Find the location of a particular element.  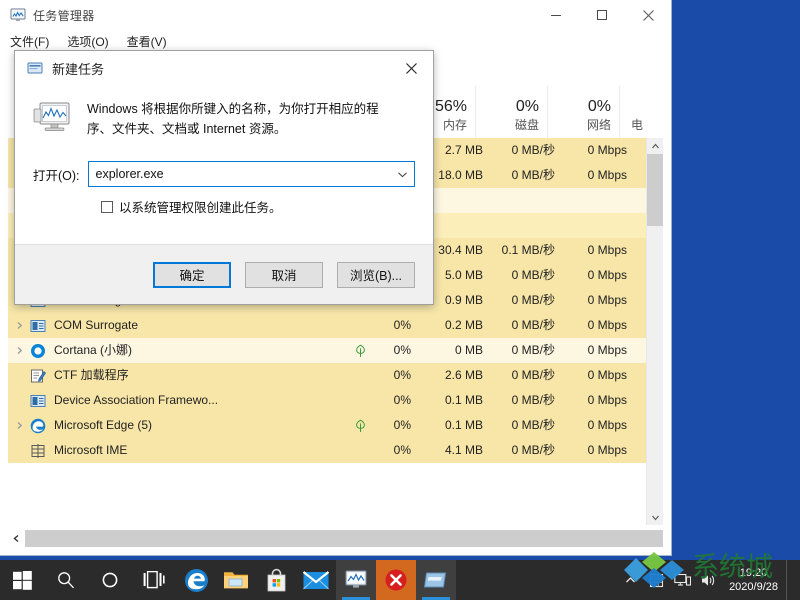

memory-percent: 56% is located at coordinates (450, 106).